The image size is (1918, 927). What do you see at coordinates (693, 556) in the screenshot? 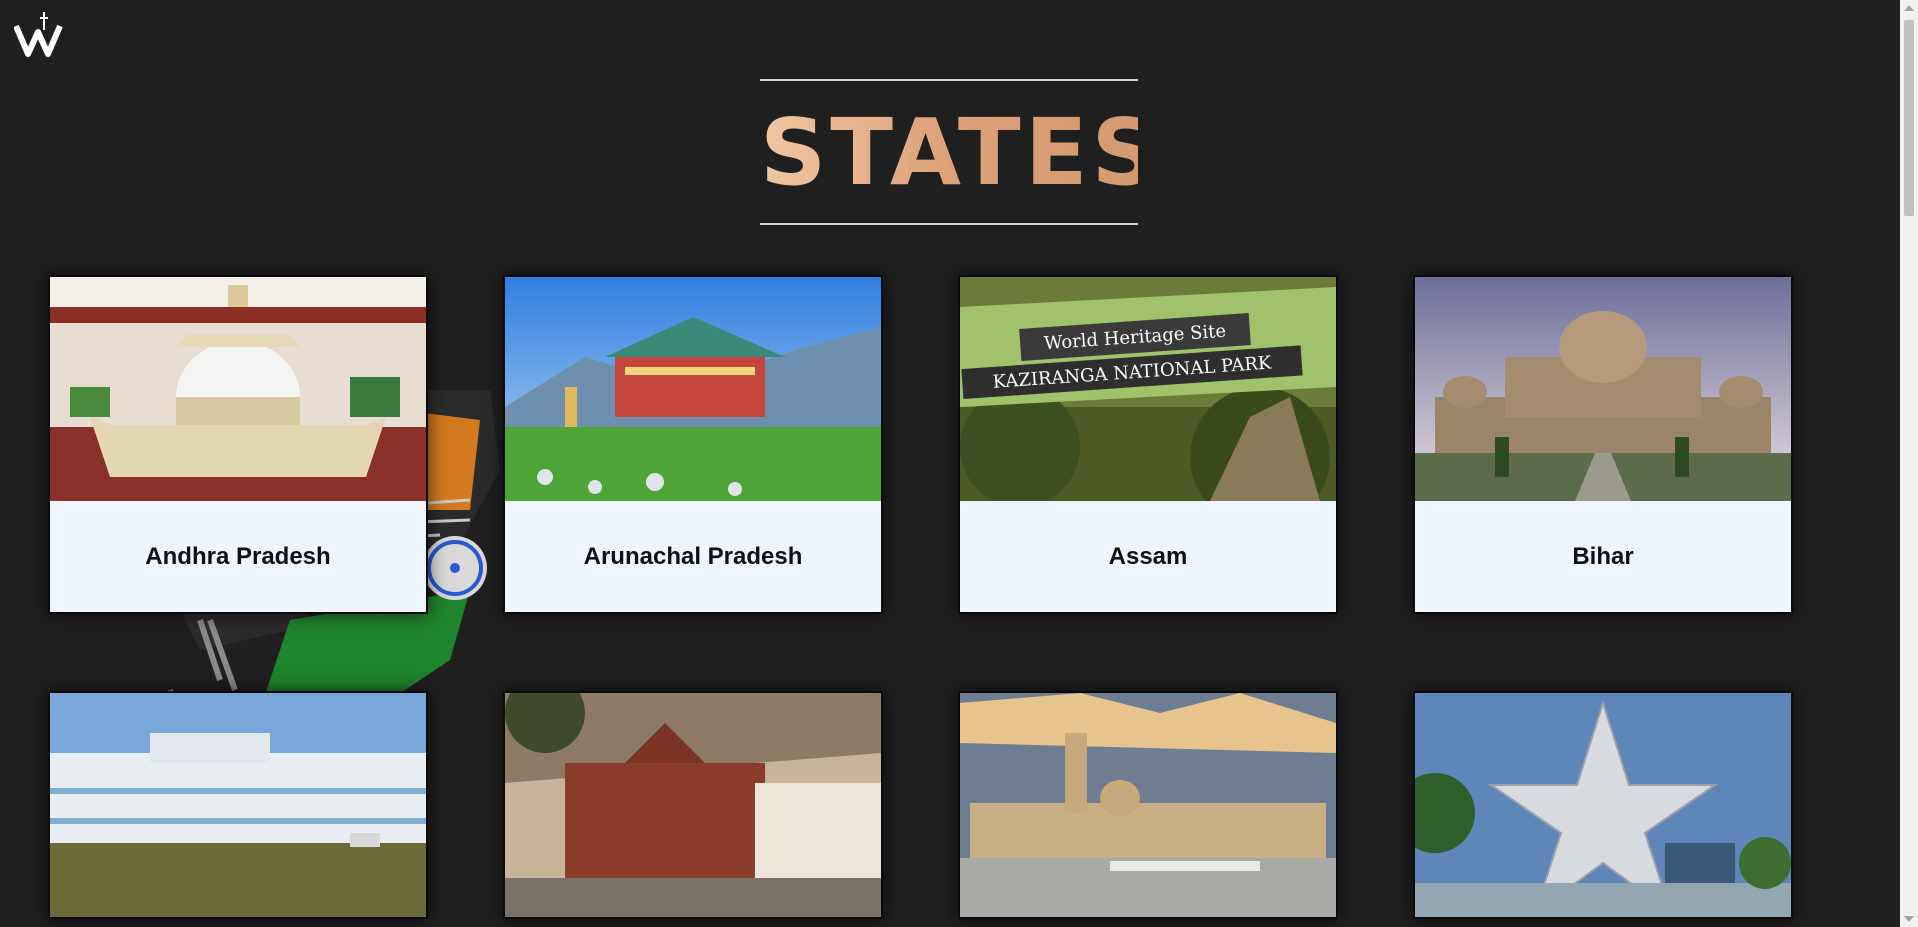
I see `state-name: Arunachal Pradesh` at bounding box center [693, 556].